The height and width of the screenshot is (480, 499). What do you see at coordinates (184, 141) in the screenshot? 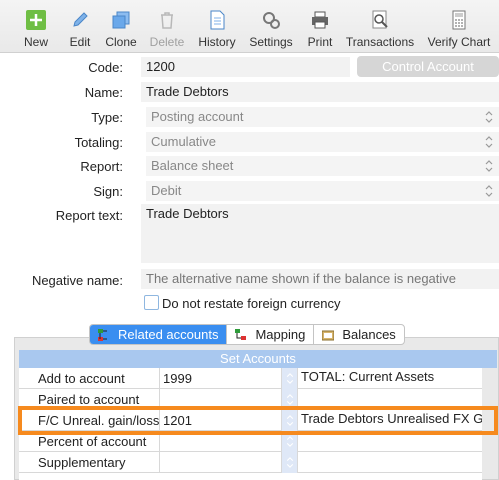
I see `totaling-value: Cumulative` at bounding box center [184, 141].